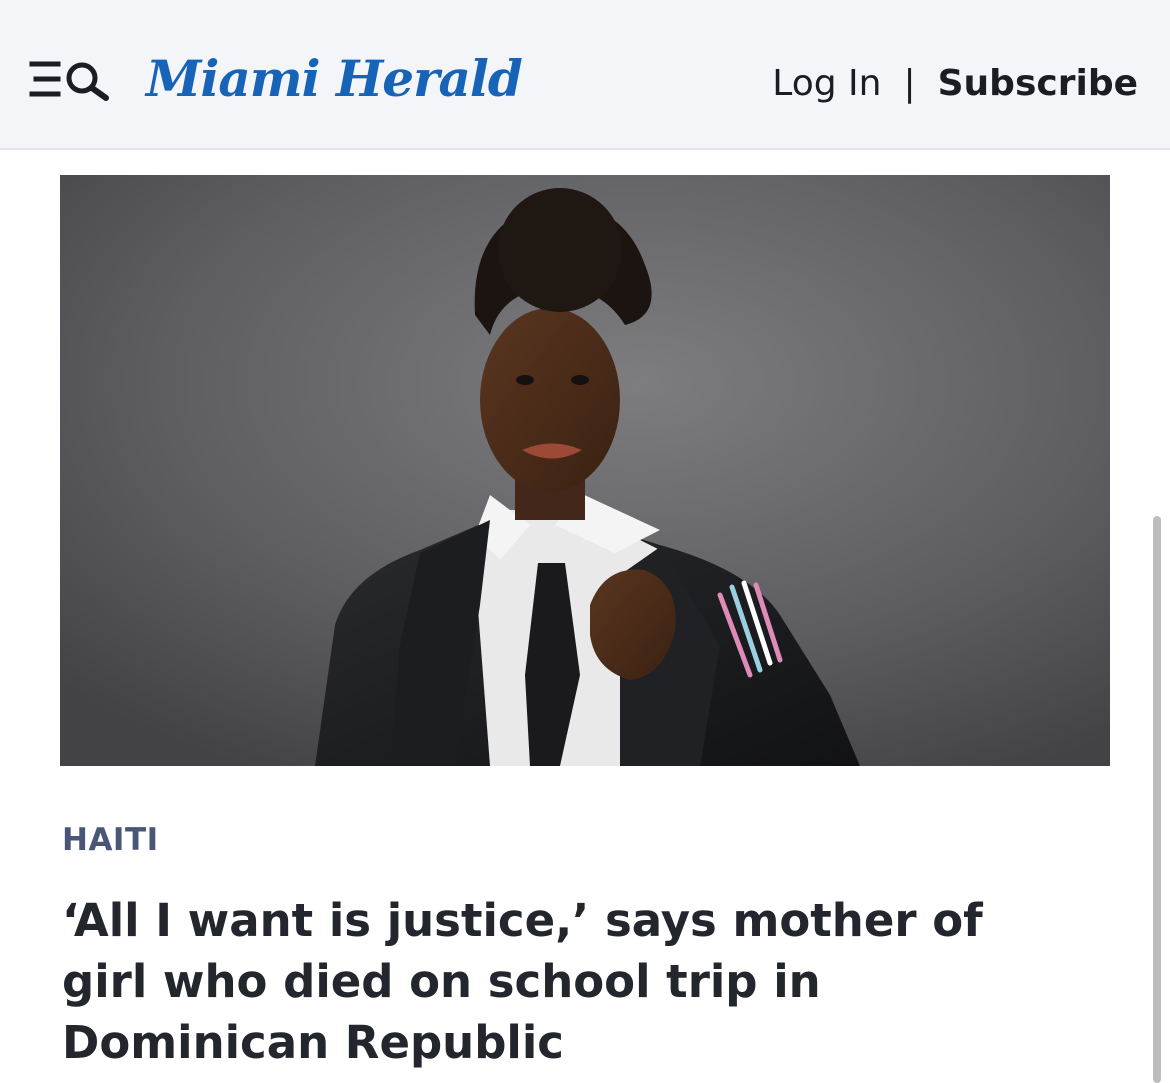 This screenshot has width=1170, height=1083. What do you see at coordinates (72, 79) in the screenshot?
I see `menu-search-icon` at bounding box center [72, 79].